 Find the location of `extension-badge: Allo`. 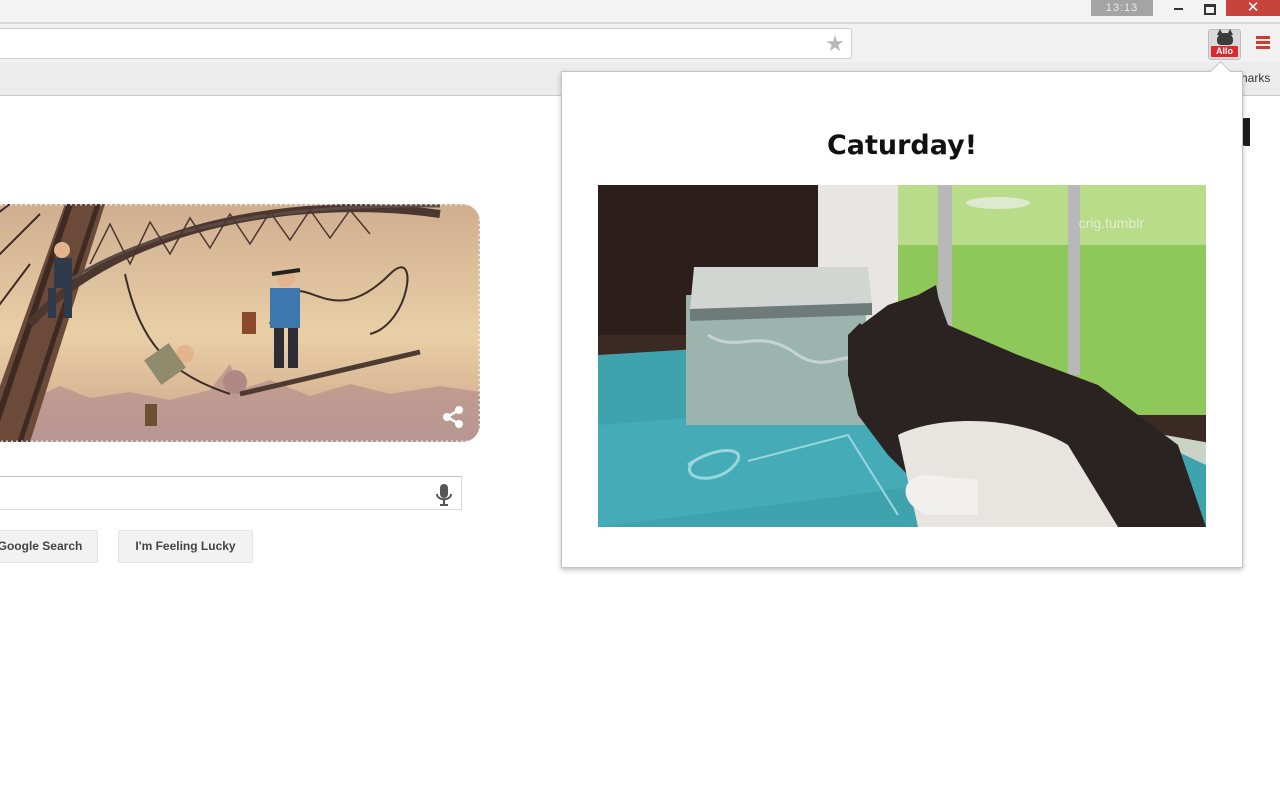

extension-badge: Allo is located at coordinates (1224, 51).